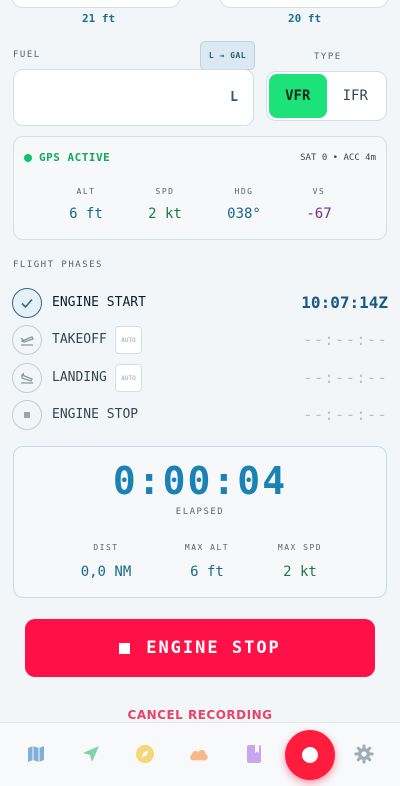  Describe the element at coordinates (95, 414) in the screenshot. I see `phase-name: ENGINE STOP` at that location.